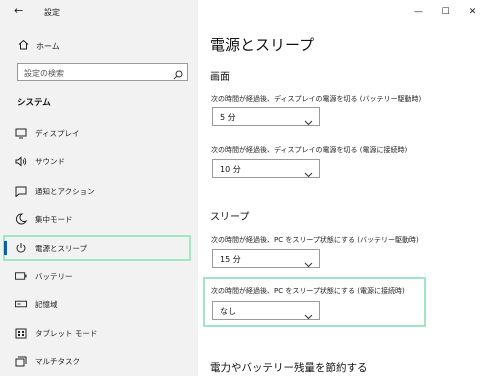 The width and height of the screenshot is (486, 376). What do you see at coordinates (472, 12) in the screenshot?
I see `close-button: ✕` at bounding box center [472, 12].